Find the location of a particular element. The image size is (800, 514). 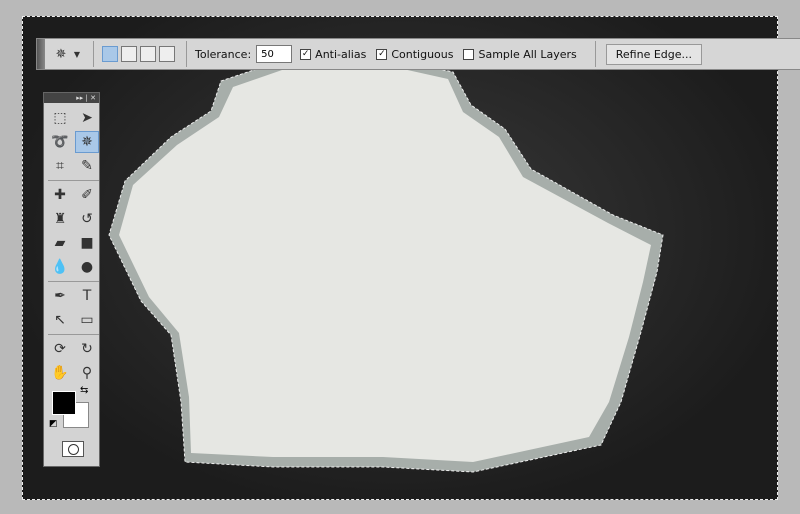

clone-stamp-tool: ♜ is located at coordinates (60, 219).